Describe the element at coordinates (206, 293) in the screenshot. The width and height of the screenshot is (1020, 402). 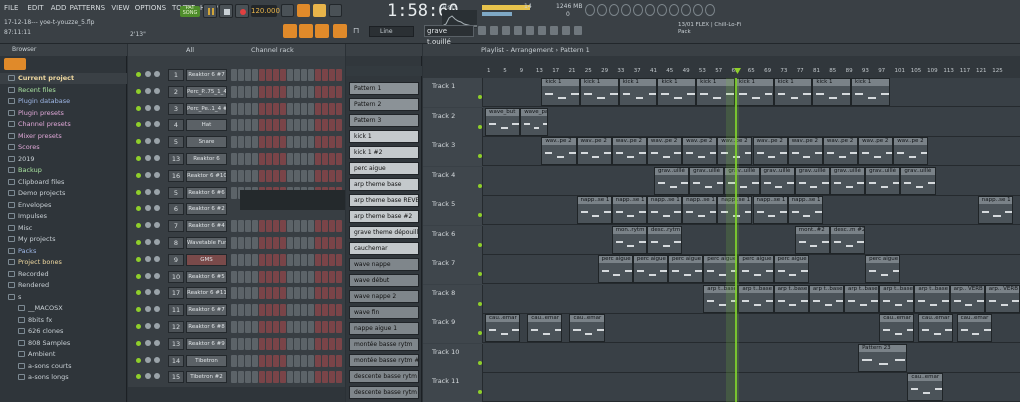
I see `channel-name-button: Reaktor 6 #11` at that location.